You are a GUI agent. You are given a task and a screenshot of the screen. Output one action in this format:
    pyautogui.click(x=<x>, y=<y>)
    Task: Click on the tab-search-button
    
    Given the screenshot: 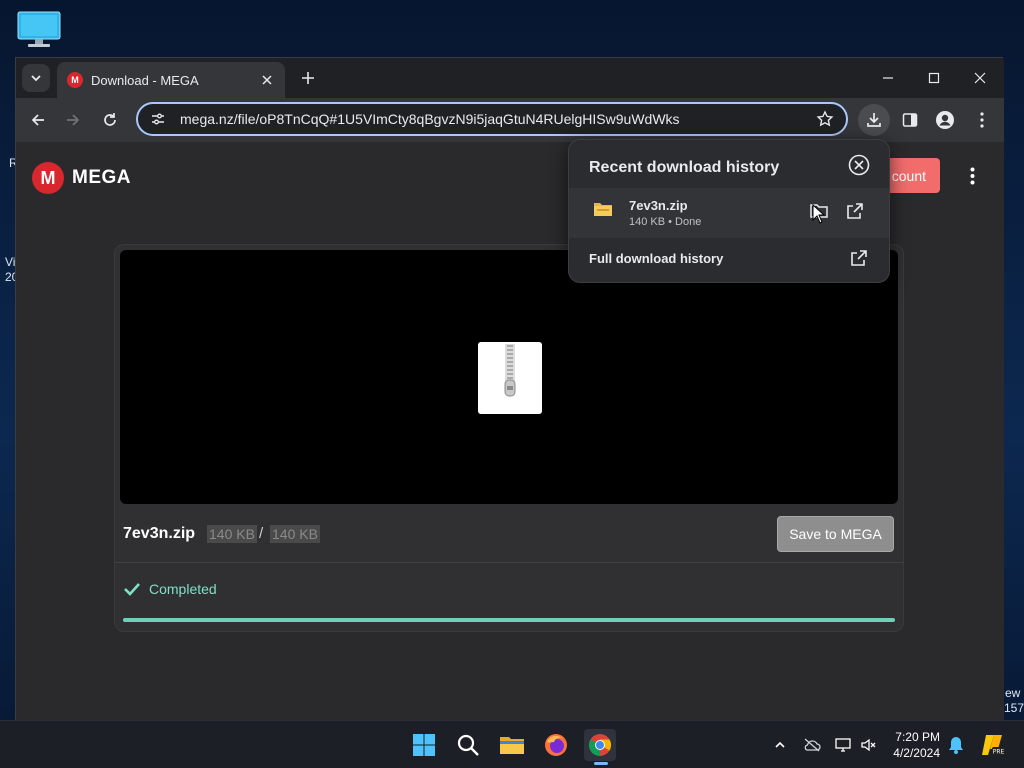 What is the action you would take?
    pyautogui.click(x=36, y=78)
    